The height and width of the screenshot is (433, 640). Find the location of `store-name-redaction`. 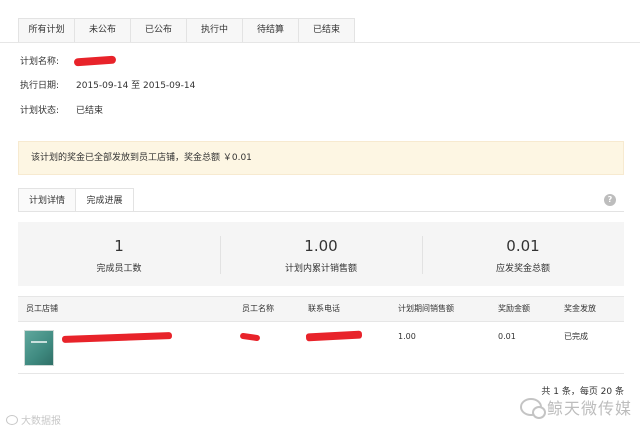

store-name-redaction is located at coordinates (117, 337).